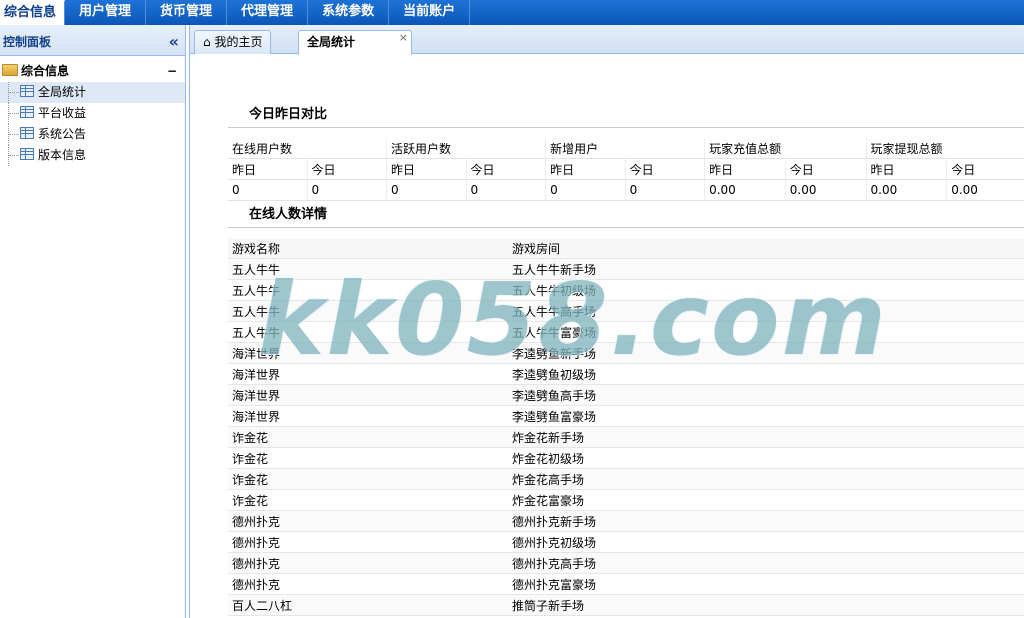 Image resolution: width=1024 pixels, height=618 pixels. What do you see at coordinates (45, 71) in the screenshot?
I see `sidebar-group-label: 综合信息` at bounding box center [45, 71].